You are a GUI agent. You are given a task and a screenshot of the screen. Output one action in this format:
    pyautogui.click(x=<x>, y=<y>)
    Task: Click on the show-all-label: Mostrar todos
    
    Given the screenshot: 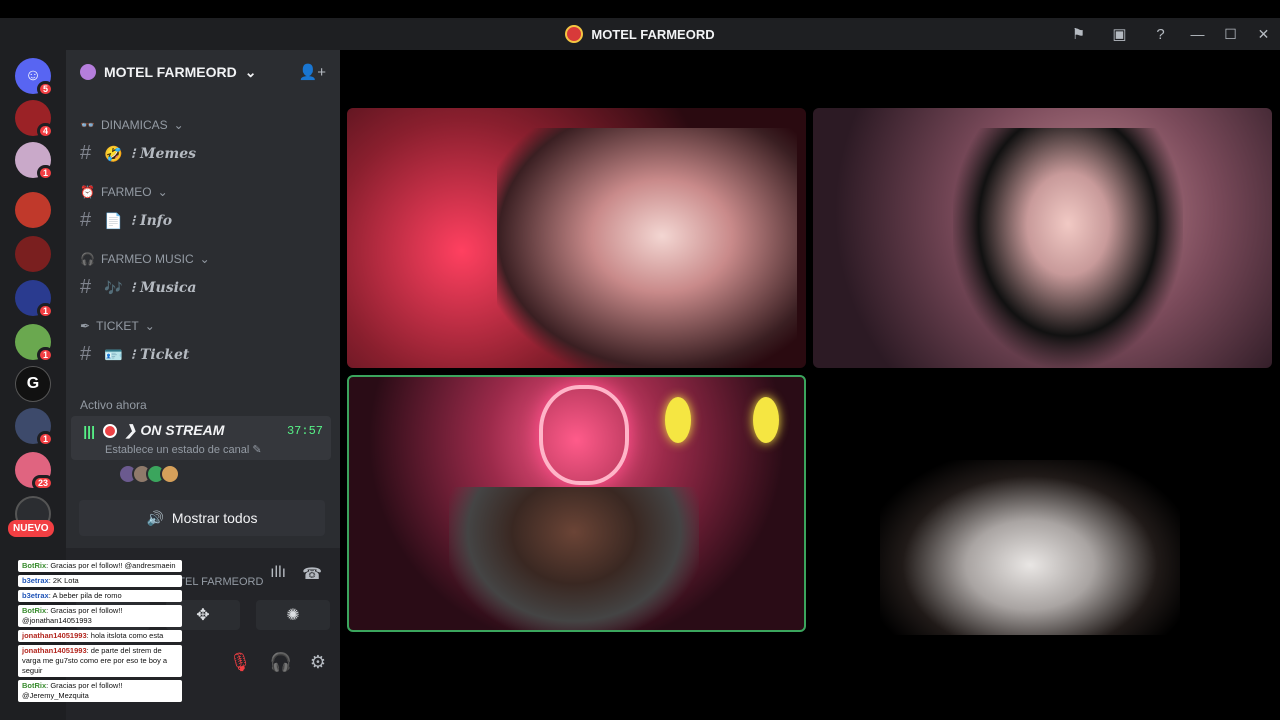 What is the action you would take?
    pyautogui.click(x=214, y=518)
    